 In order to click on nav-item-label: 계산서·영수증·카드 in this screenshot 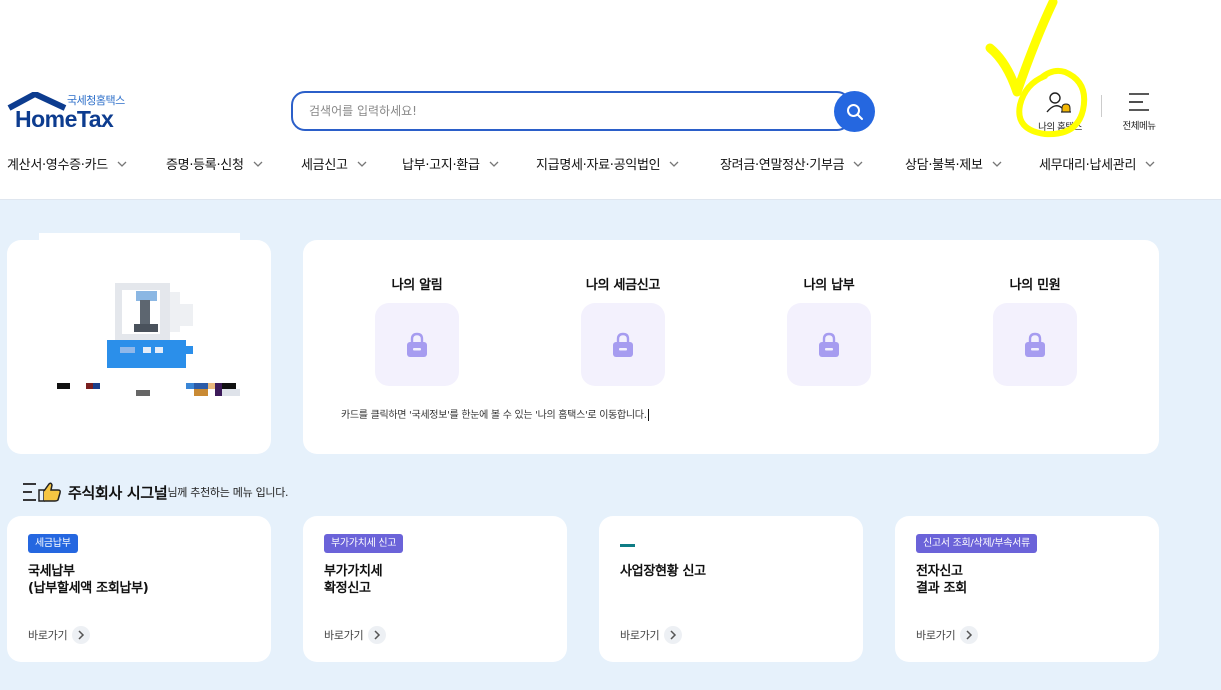, I will do `click(57, 165)`.